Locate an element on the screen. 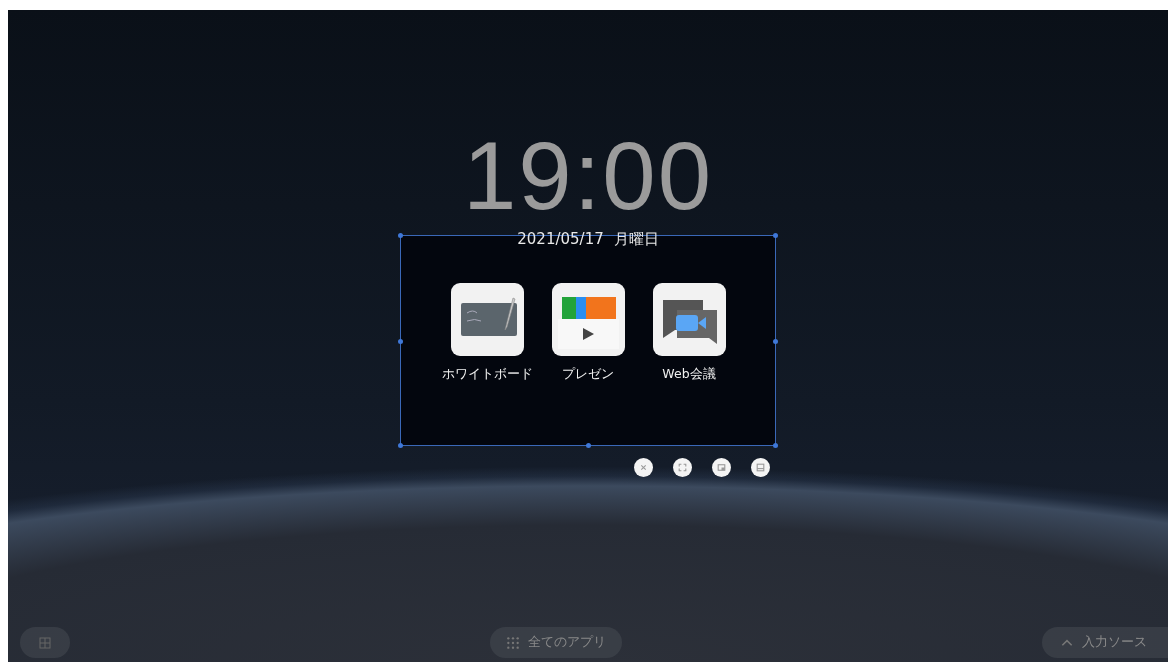  window-button is located at coordinates (721, 467).